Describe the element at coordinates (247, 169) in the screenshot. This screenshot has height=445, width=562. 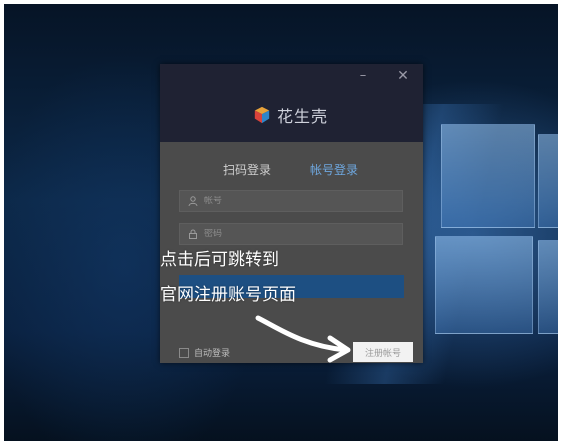
I see `tab-scan-login: 扫码登录` at that location.